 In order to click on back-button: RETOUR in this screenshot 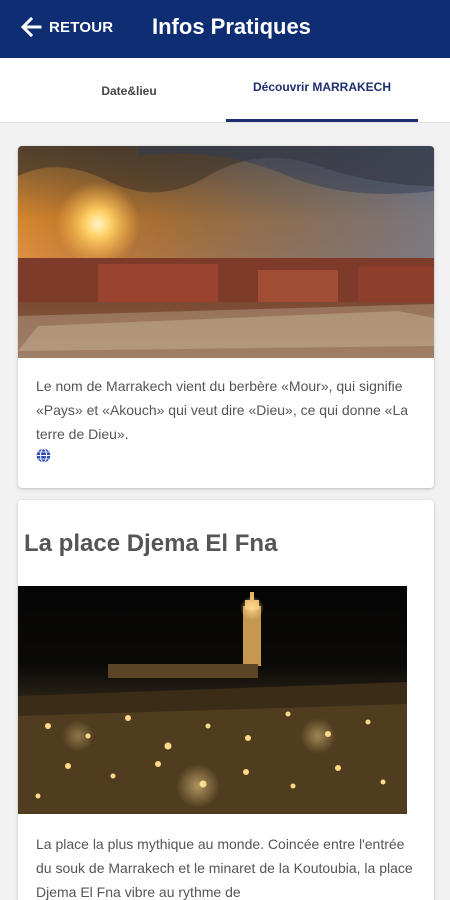, I will do `click(66, 27)`.